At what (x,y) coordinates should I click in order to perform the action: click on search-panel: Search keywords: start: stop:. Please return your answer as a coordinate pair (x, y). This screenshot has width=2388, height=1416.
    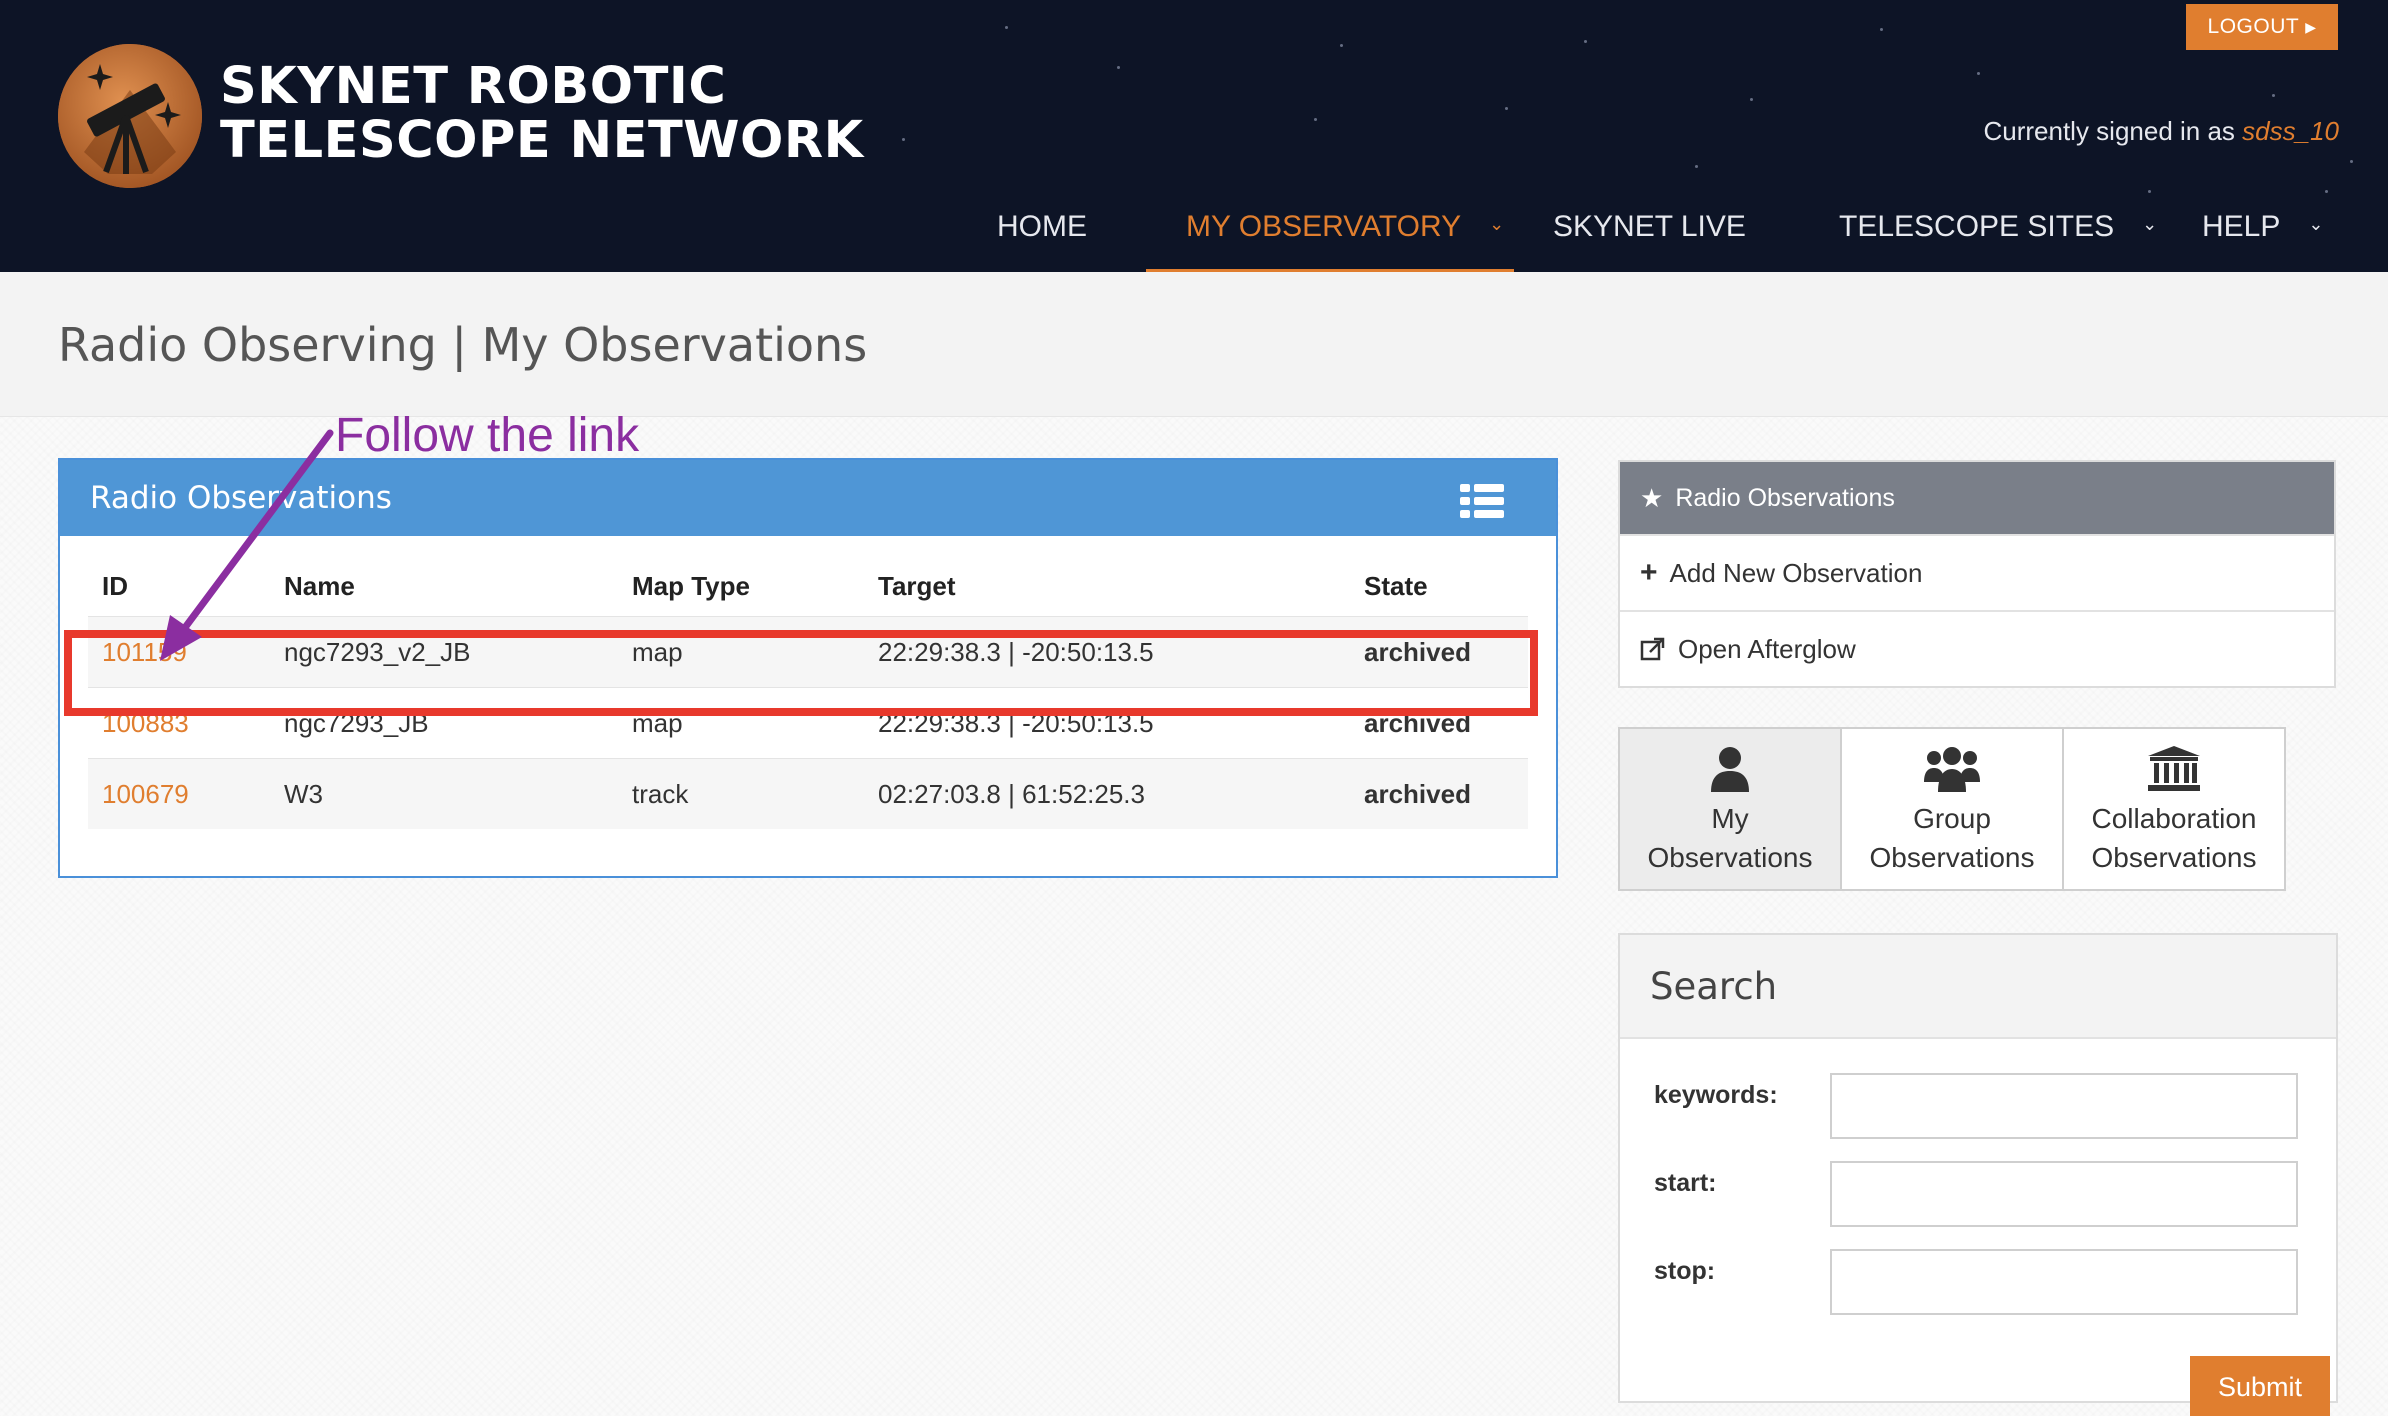
    Looking at the image, I should click on (1978, 1168).